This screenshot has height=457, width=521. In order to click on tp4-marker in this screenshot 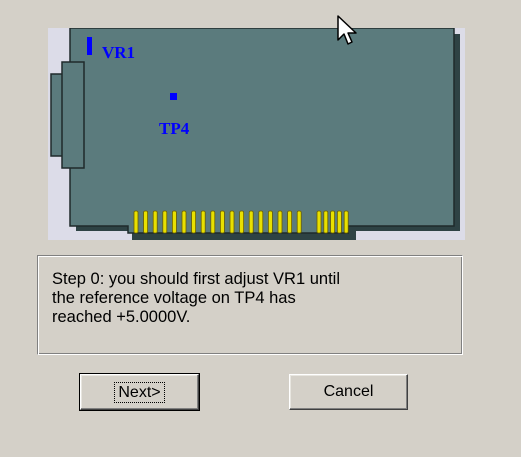, I will do `click(173, 96)`.